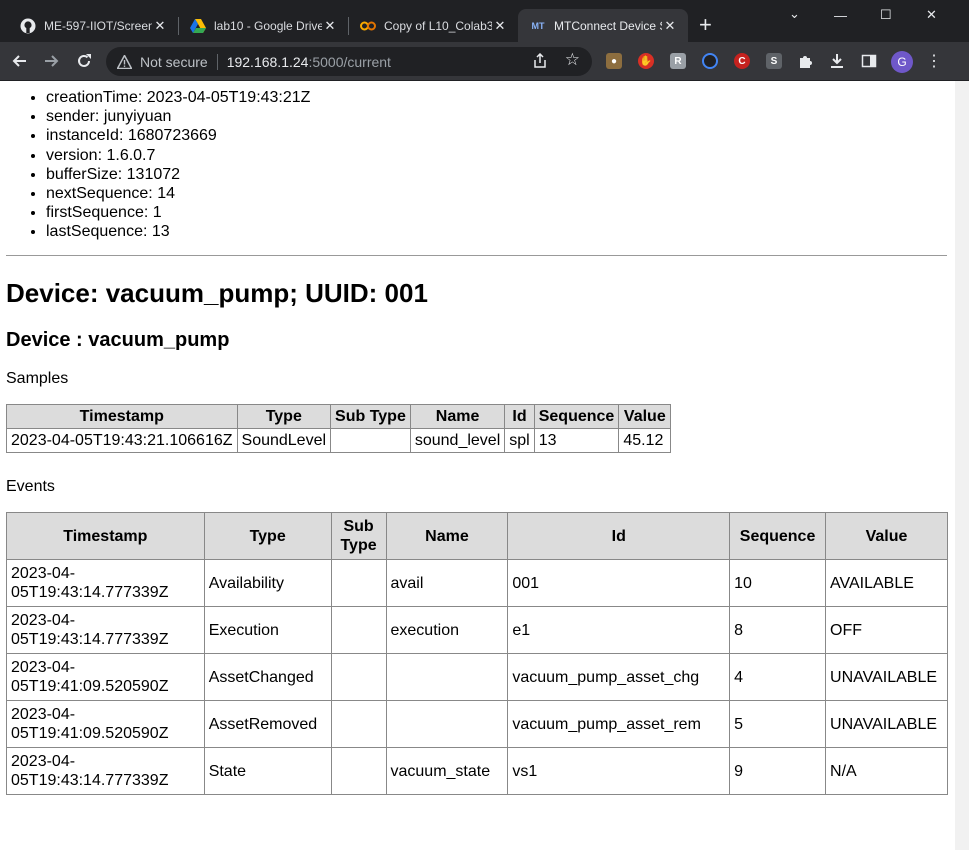  I want to click on maximize-button: ☐, so click(886, 15).